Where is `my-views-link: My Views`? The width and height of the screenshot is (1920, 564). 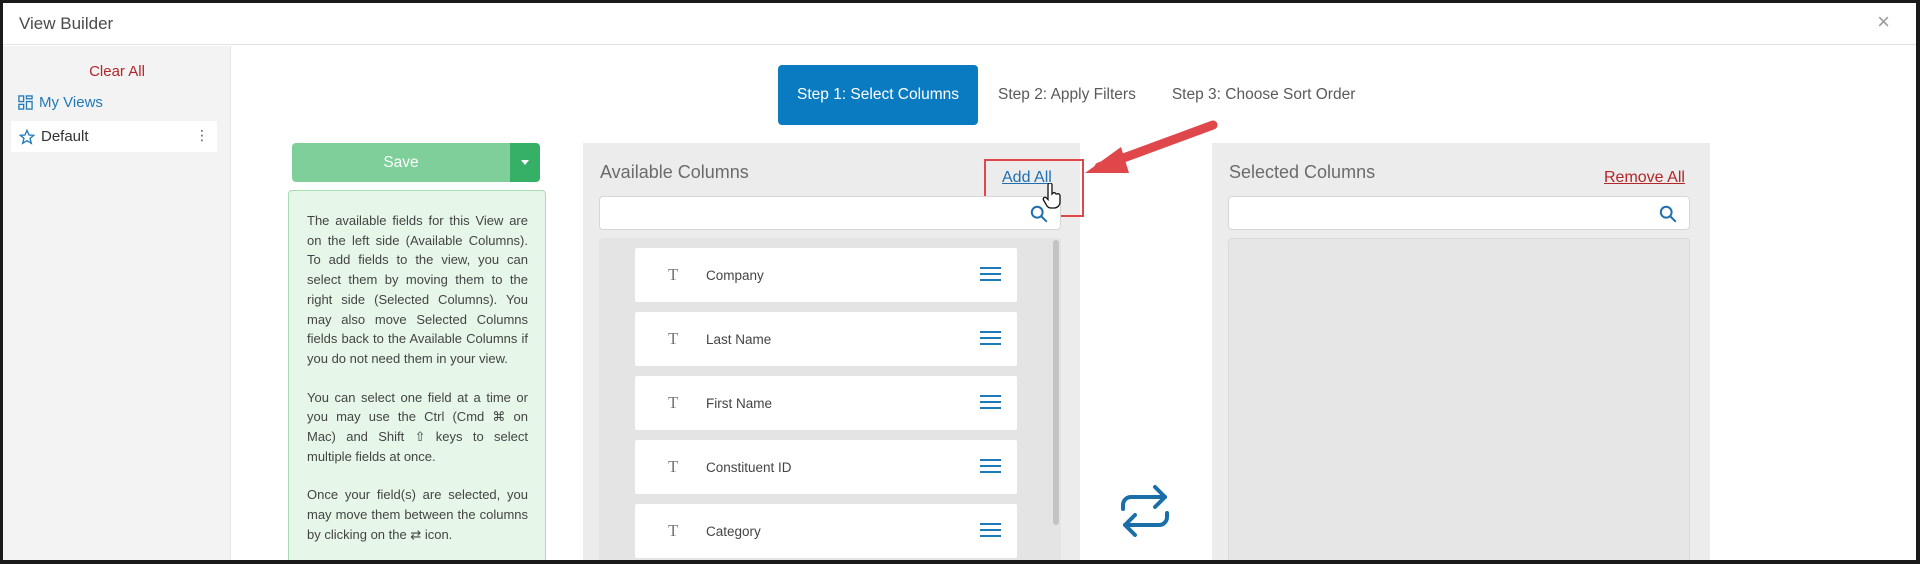 my-views-link: My Views is located at coordinates (60, 102).